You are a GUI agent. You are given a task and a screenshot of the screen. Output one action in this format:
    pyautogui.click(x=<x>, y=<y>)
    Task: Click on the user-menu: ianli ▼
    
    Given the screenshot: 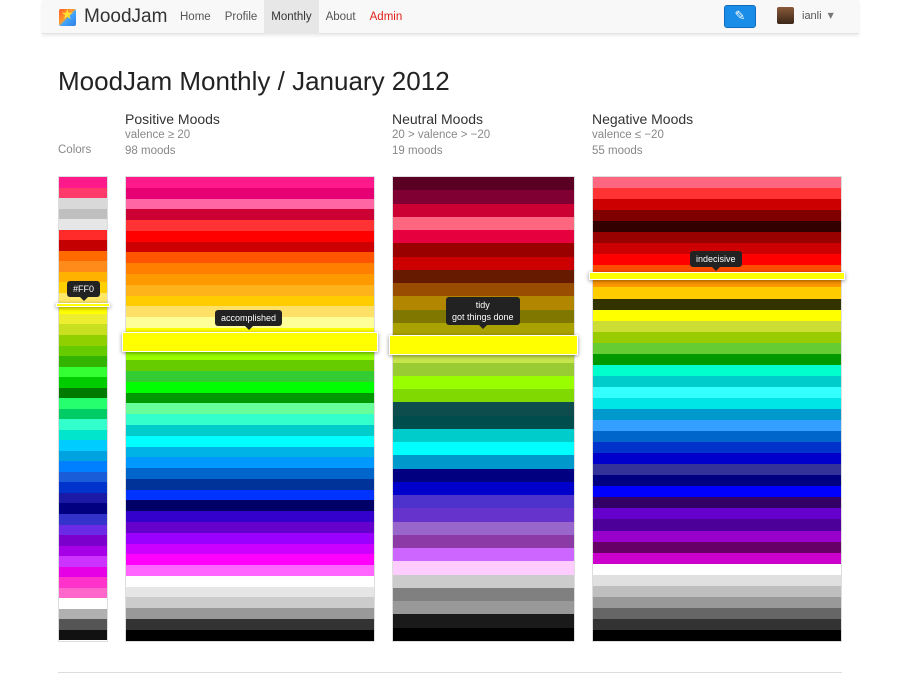 What is the action you would take?
    pyautogui.click(x=805, y=15)
    